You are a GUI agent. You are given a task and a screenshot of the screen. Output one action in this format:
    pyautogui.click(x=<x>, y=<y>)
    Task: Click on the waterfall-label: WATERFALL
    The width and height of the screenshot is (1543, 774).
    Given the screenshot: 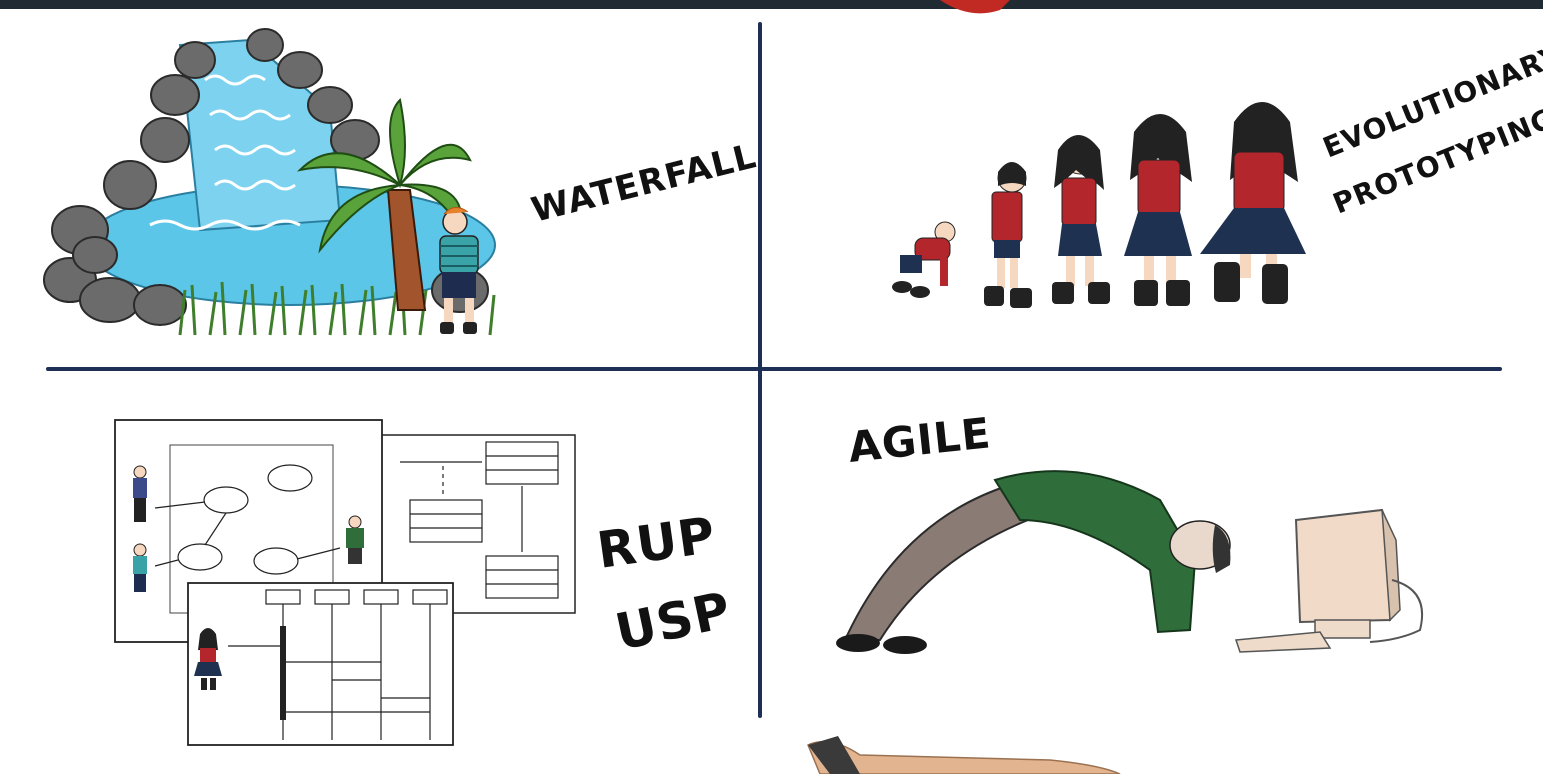 What is the action you would take?
    pyautogui.click(x=644, y=183)
    